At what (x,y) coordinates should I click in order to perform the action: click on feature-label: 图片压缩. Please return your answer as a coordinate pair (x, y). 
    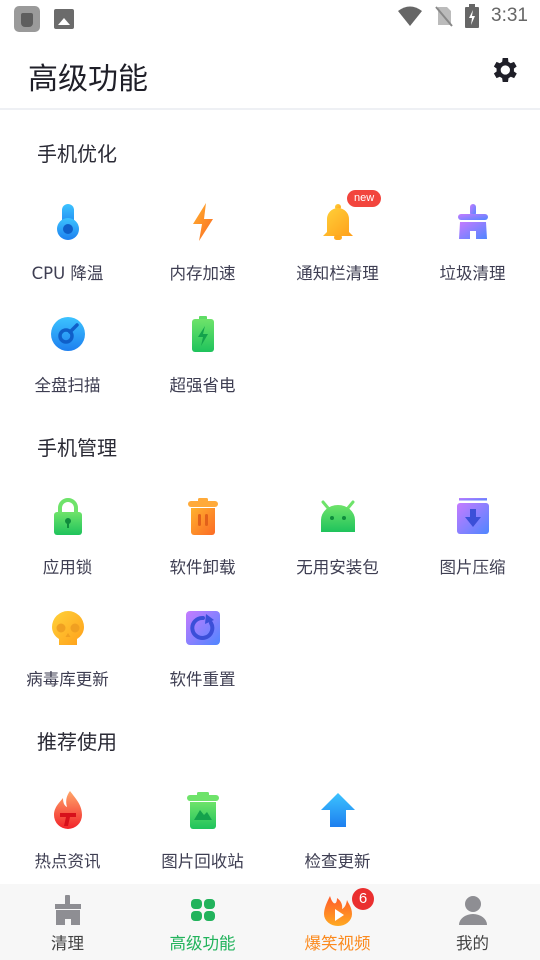
    Looking at the image, I should click on (472, 567).